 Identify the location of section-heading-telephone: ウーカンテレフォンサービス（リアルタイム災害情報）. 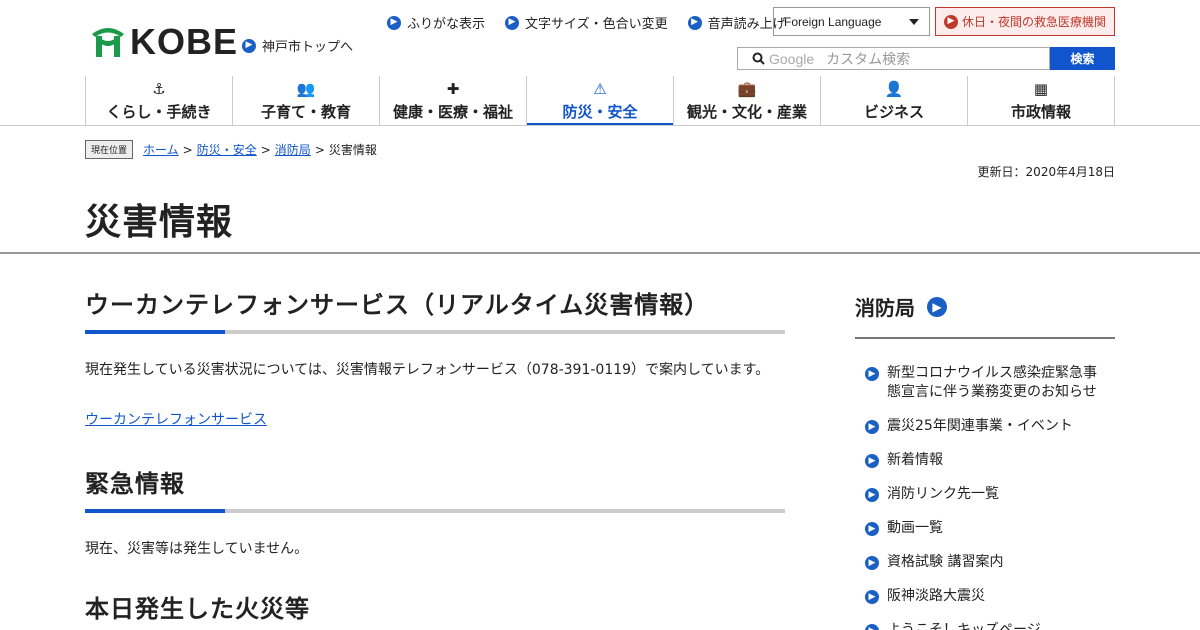
(397, 305).